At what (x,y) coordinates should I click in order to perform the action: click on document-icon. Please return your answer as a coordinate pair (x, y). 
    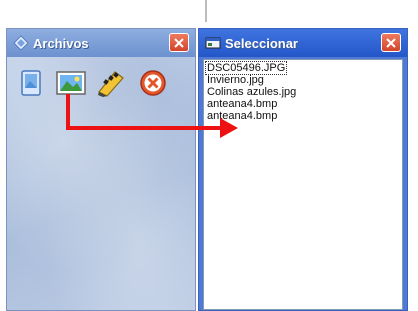
    Looking at the image, I should click on (31, 83).